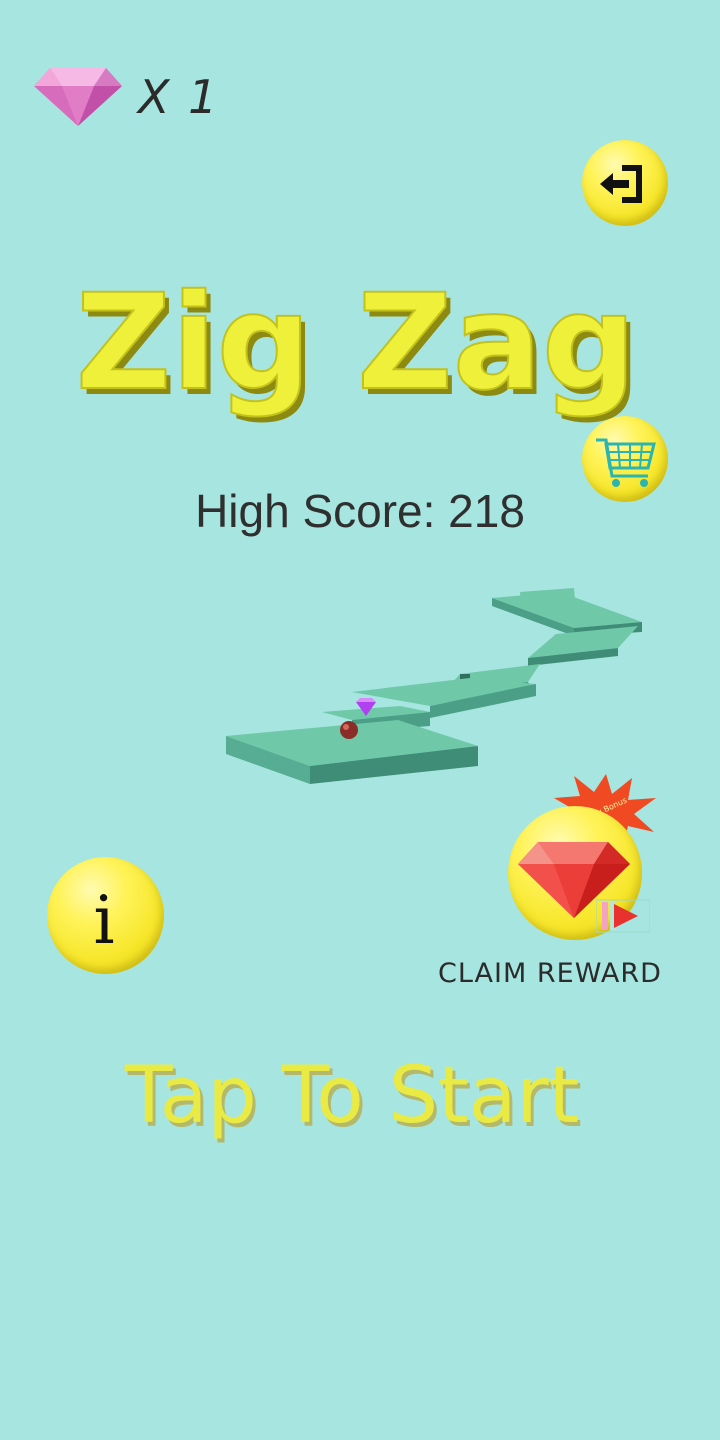  I want to click on claim-reward-label: CLAIM REWARD, so click(550, 973).